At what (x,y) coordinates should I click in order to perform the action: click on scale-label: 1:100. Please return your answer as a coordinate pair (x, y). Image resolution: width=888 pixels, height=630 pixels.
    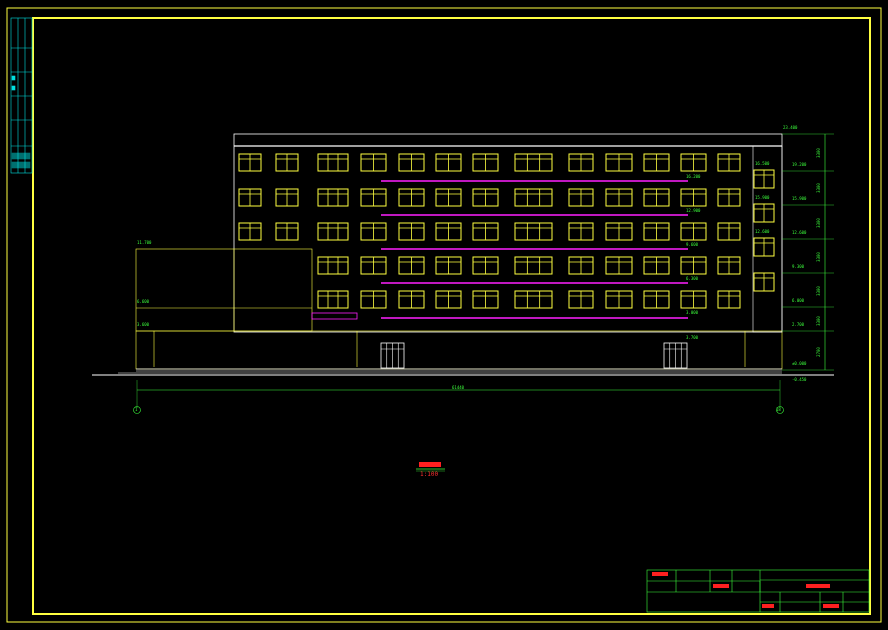
    Looking at the image, I should click on (429, 474).